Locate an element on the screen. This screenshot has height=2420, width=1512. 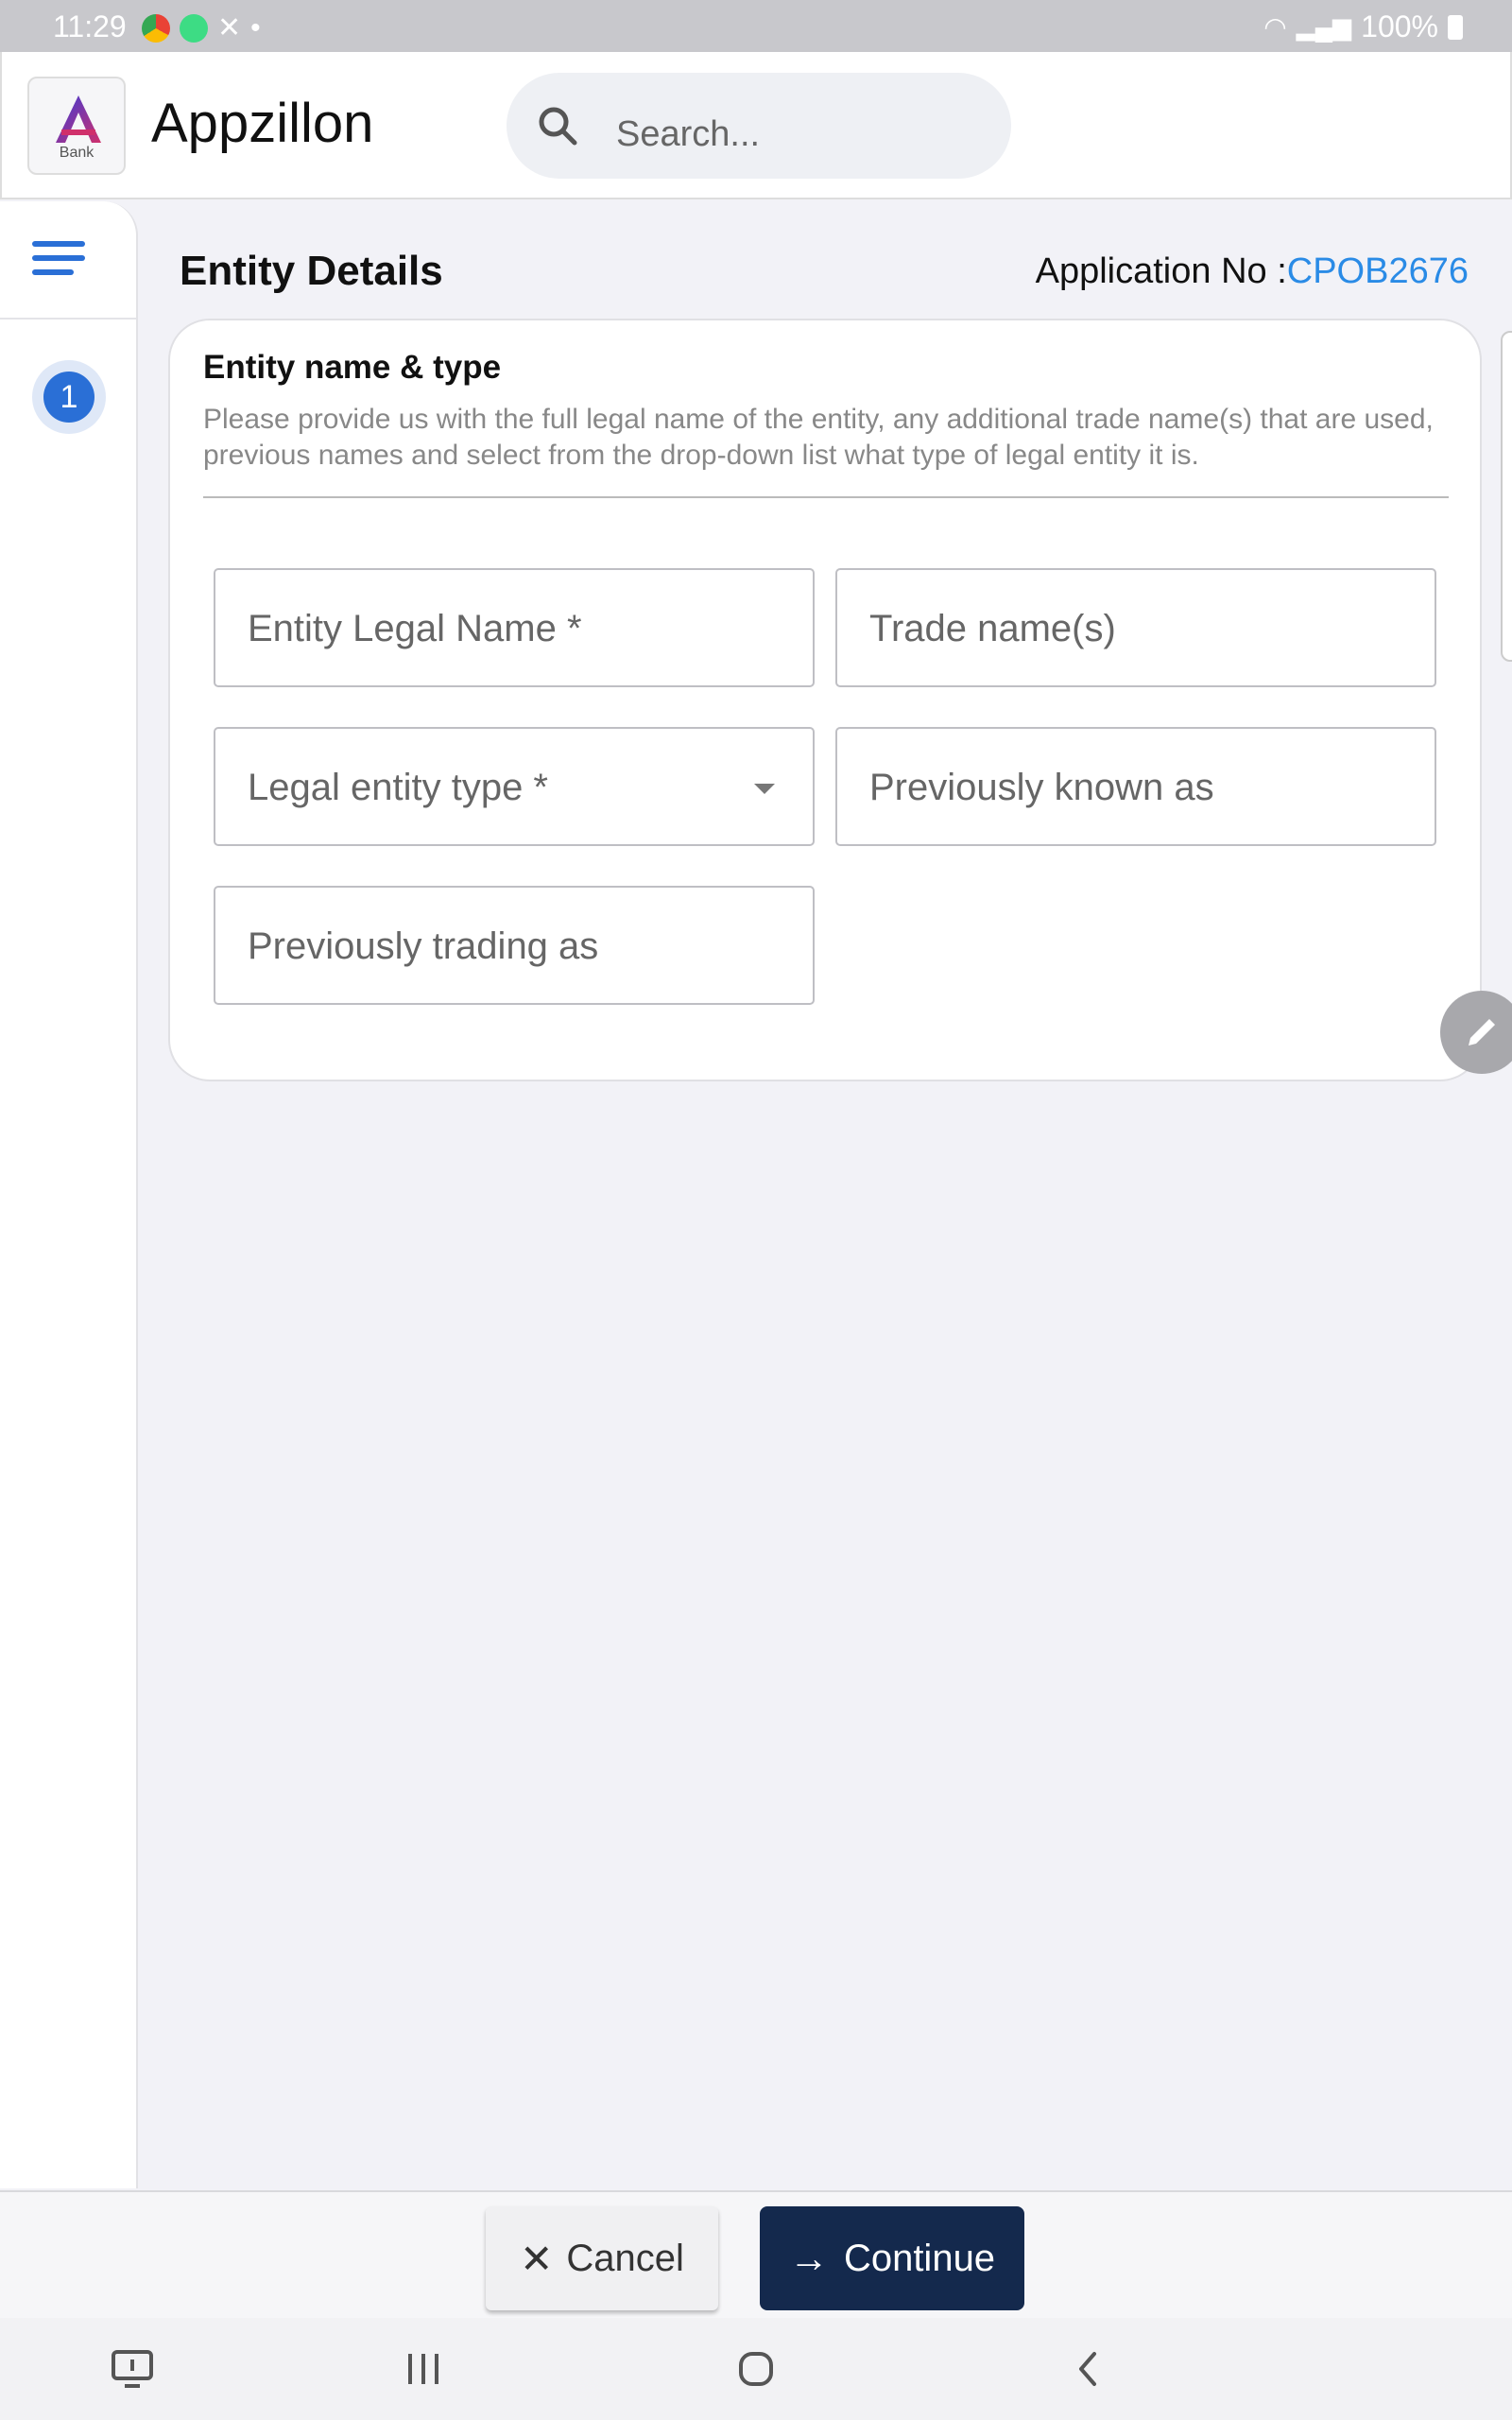
rail-divider is located at coordinates (68, 319).